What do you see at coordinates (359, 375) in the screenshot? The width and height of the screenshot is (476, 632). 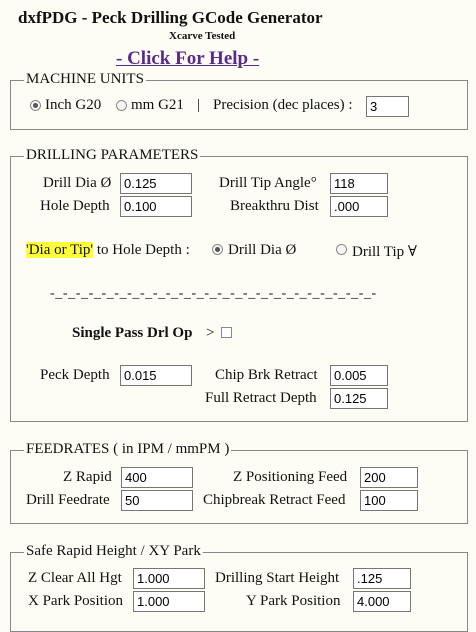 I see `chip-retract-input: 0.005` at bounding box center [359, 375].